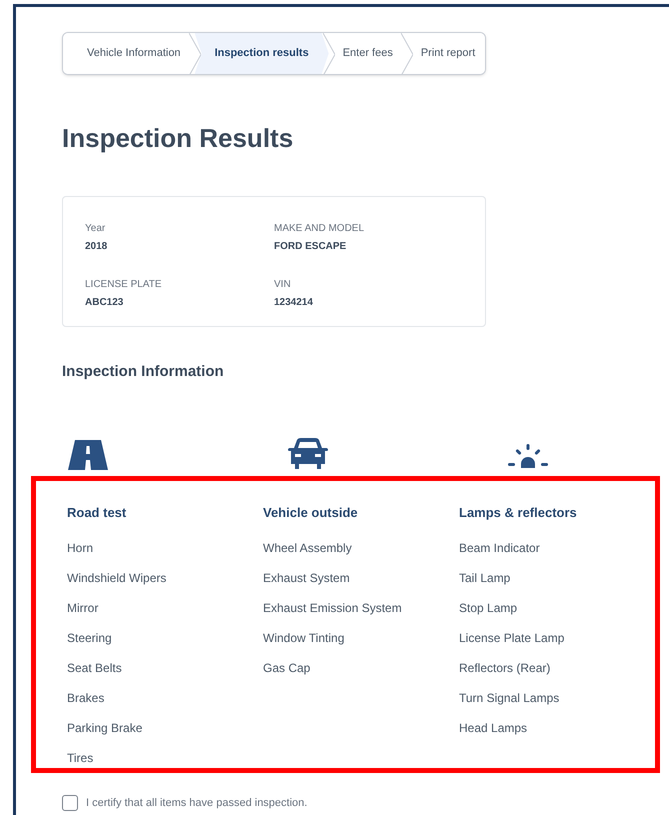 Image resolution: width=669 pixels, height=815 pixels. Describe the element at coordinates (86, 698) in the screenshot. I see `inspection-item: Brakes` at that location.